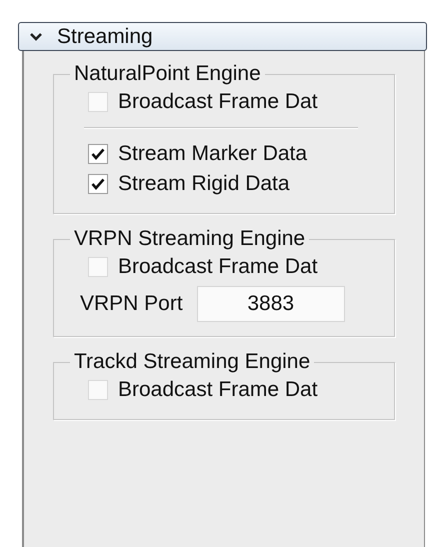  Describe the element at coordinates (222, 36) in the screenshot. I see `section-header: Streaming` at that location.